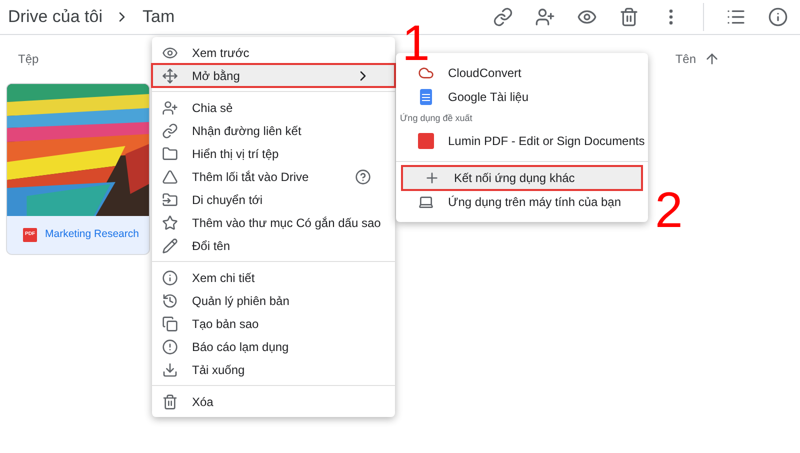  What do you see at coordinates (170, 52) in the screenshot?
I see `eye-icon` at bounding box center [170, 52].